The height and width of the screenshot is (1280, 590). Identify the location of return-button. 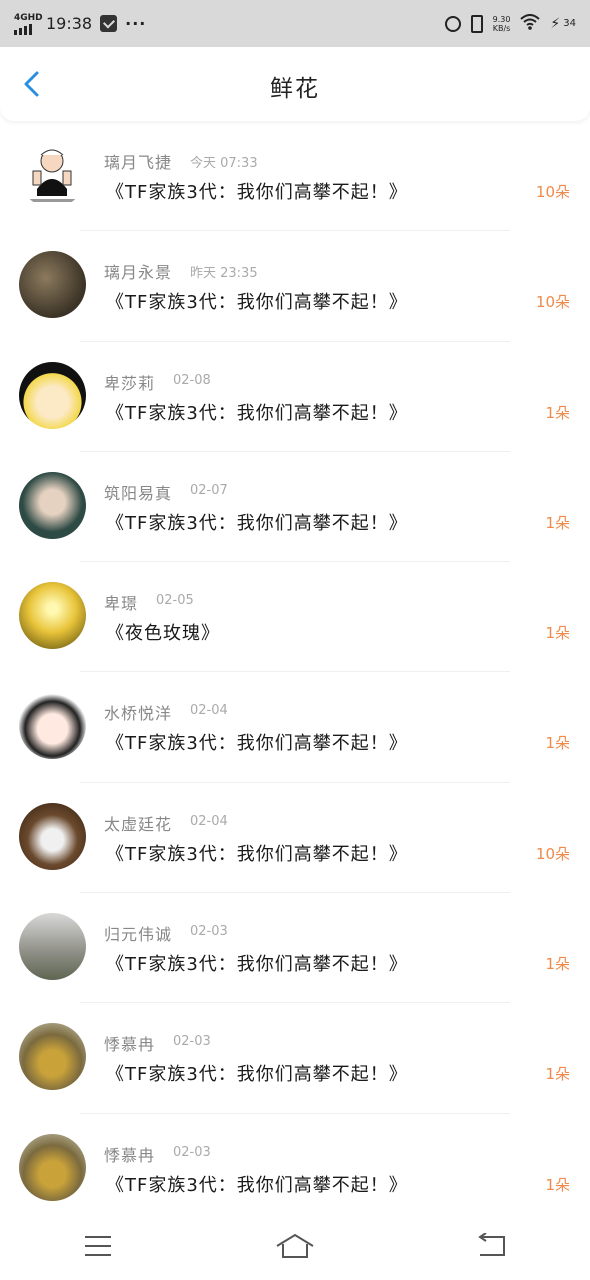
(492, 1246).